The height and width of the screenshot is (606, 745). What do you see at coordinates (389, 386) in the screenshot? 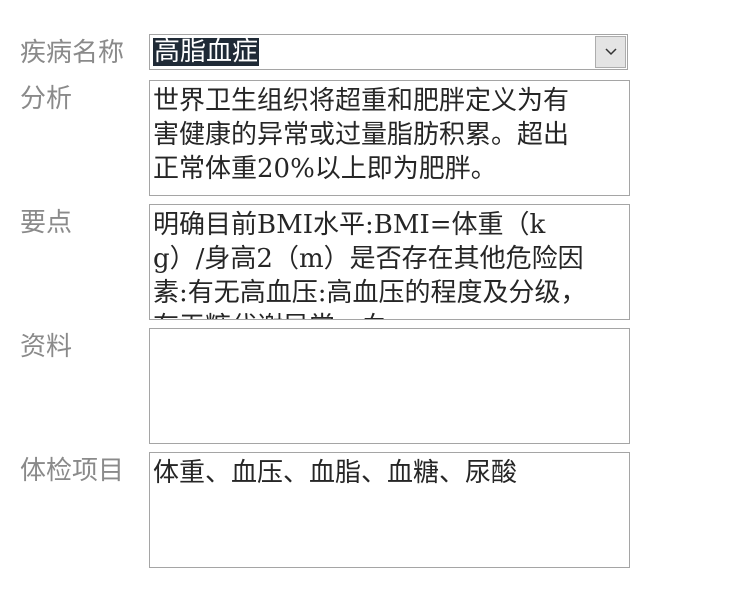
I see `materials-textarea` at bounding box center [389, 386].